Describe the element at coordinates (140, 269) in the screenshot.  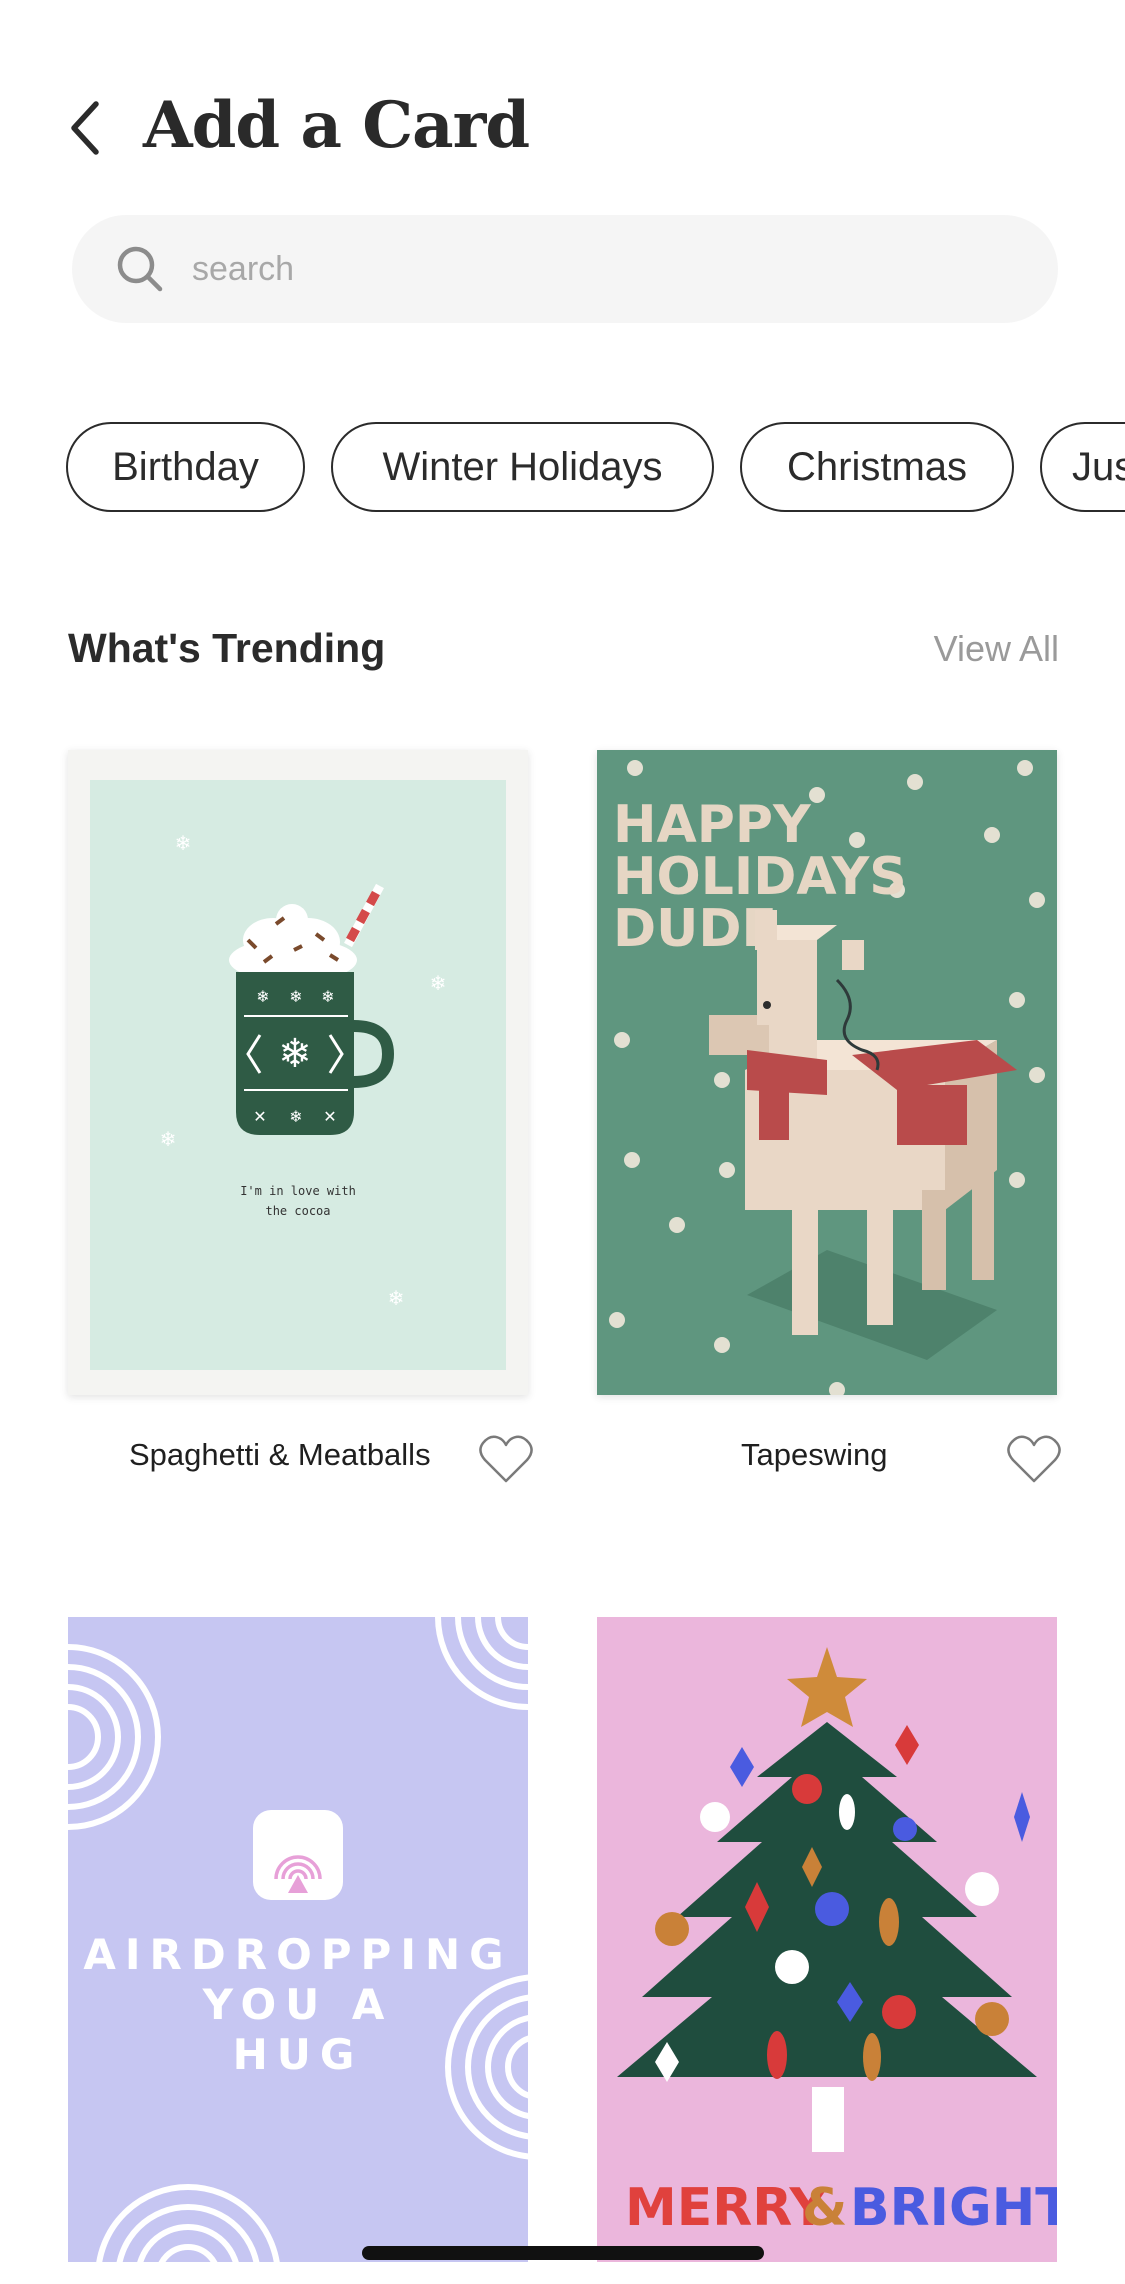
I see `search-icon` at that location.